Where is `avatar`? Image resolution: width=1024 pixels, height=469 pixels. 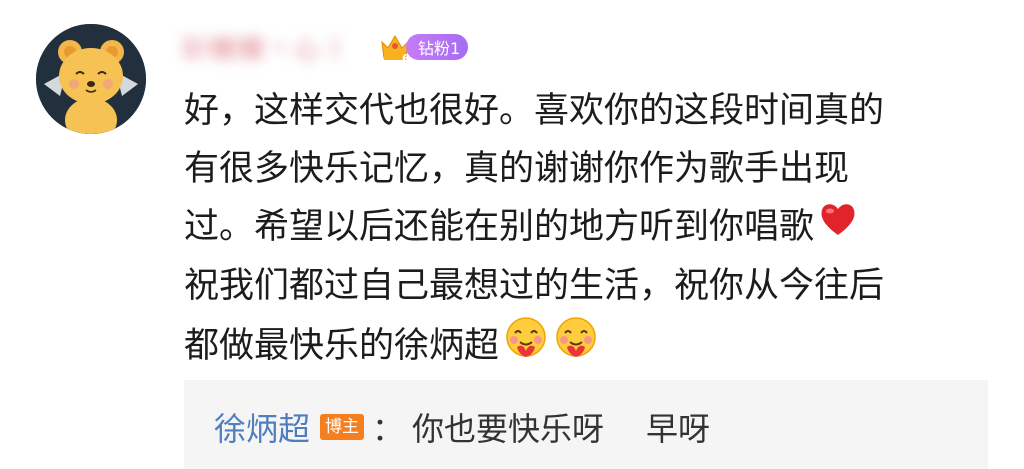
avatar is located at coordinates (91, 79).